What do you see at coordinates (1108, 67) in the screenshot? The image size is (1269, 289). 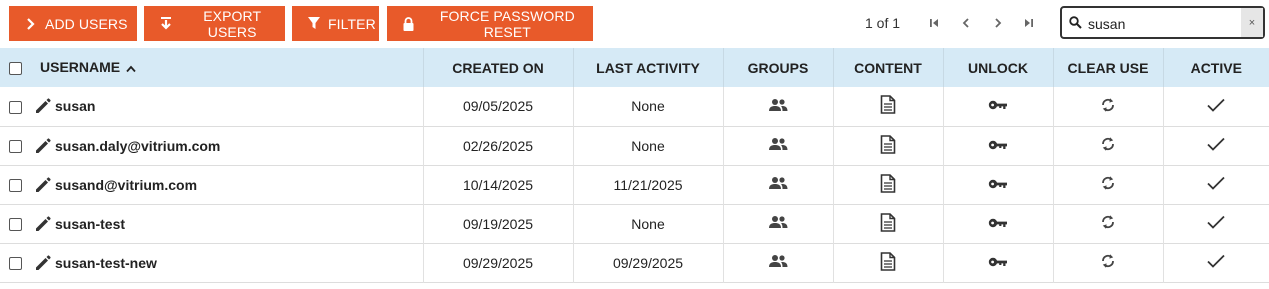 I see `column-clear-use: CLEAR USE` at bounding box center [1108, 67].